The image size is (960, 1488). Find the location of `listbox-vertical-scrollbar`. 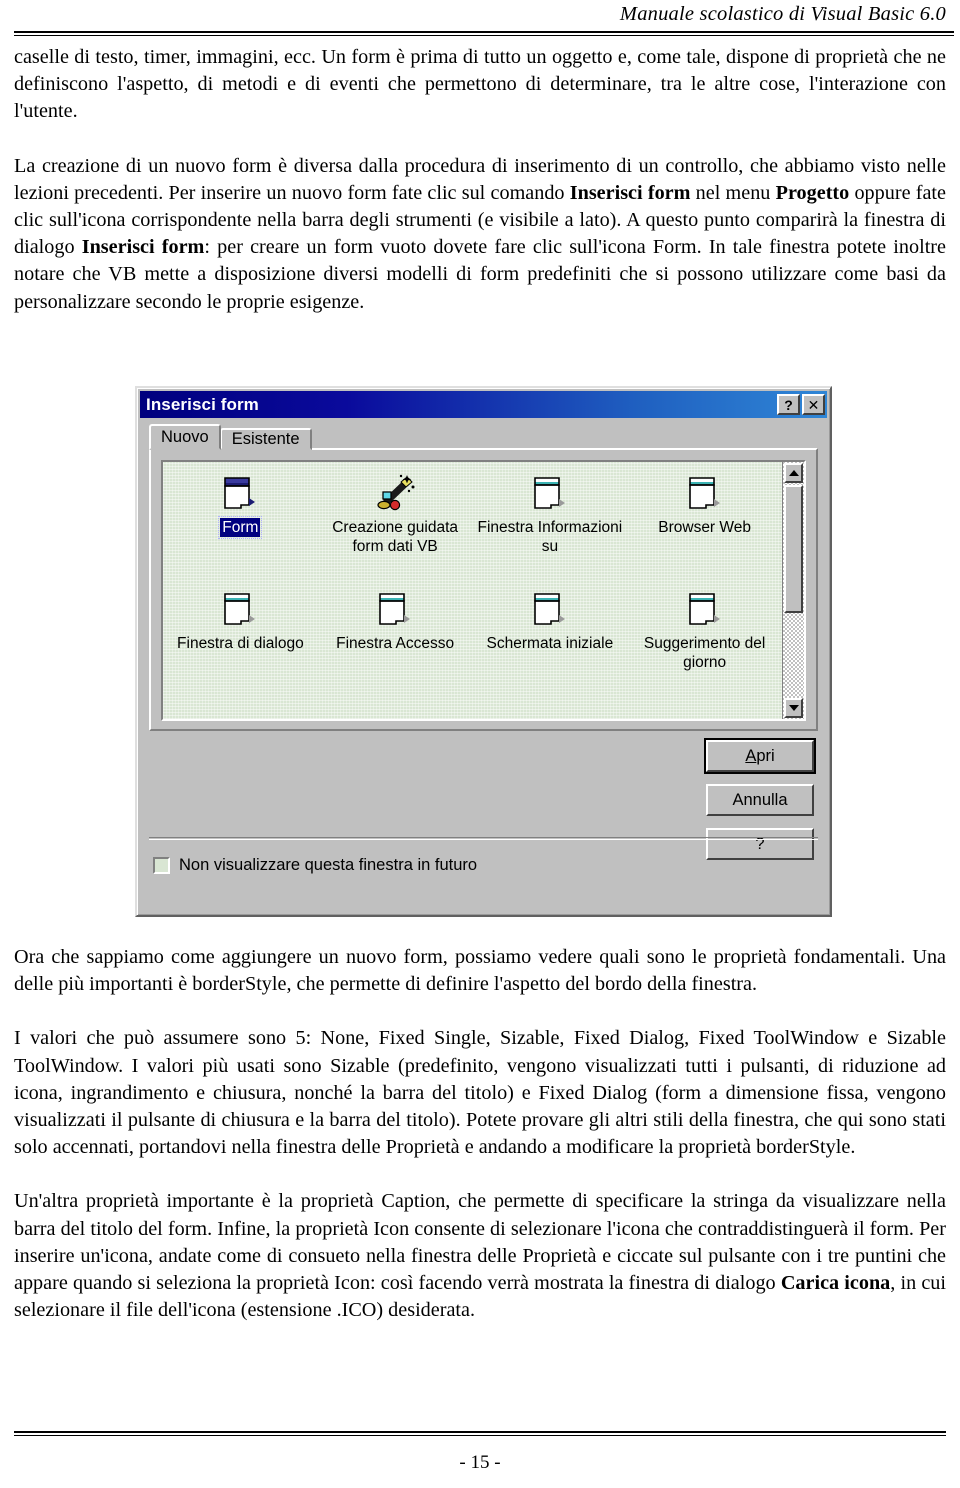

listbox-vertical-scrollbar is located at coordinates (793, 590).